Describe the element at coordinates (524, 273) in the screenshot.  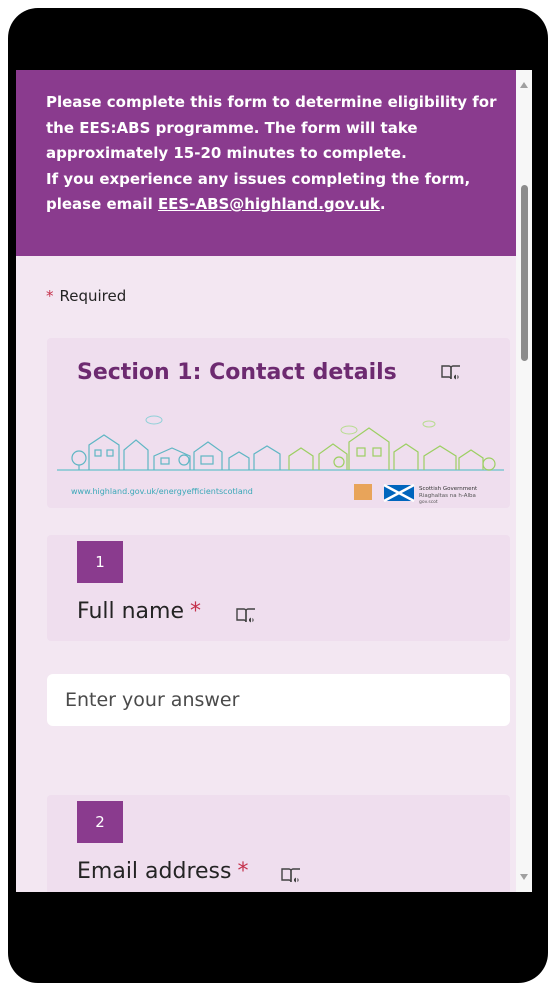
I see `scrollbar-thumb` at that location.